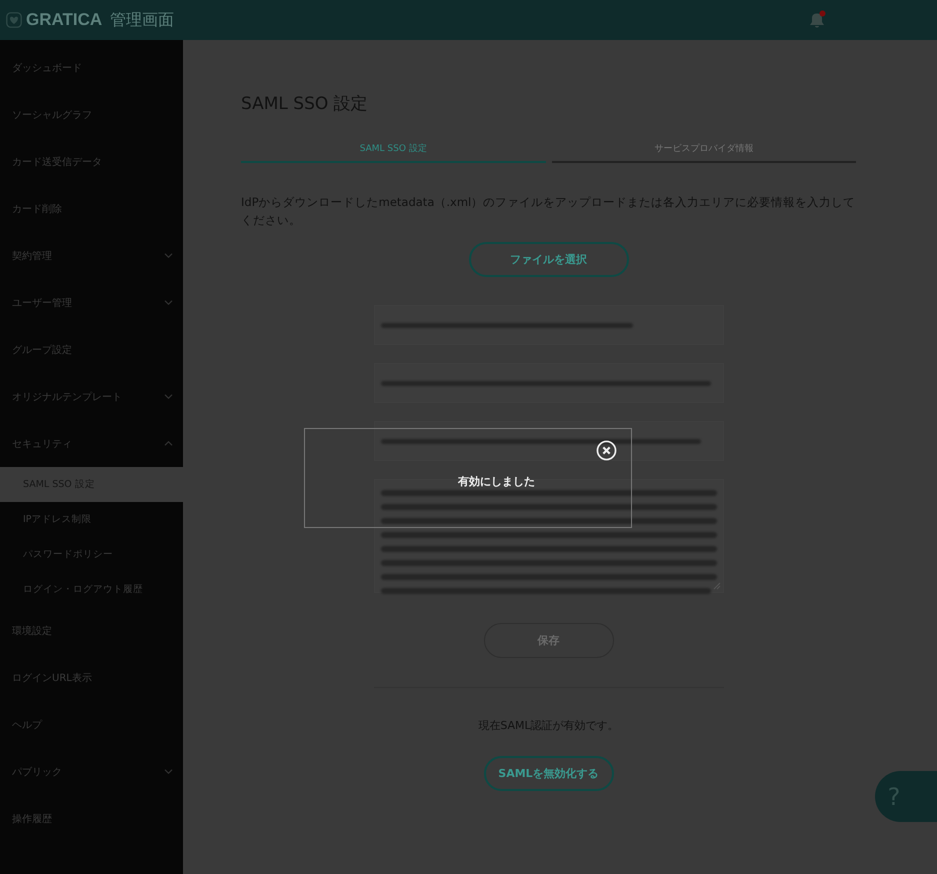  I want to click on tab: SAML SSO 設定, so click(393, 152).